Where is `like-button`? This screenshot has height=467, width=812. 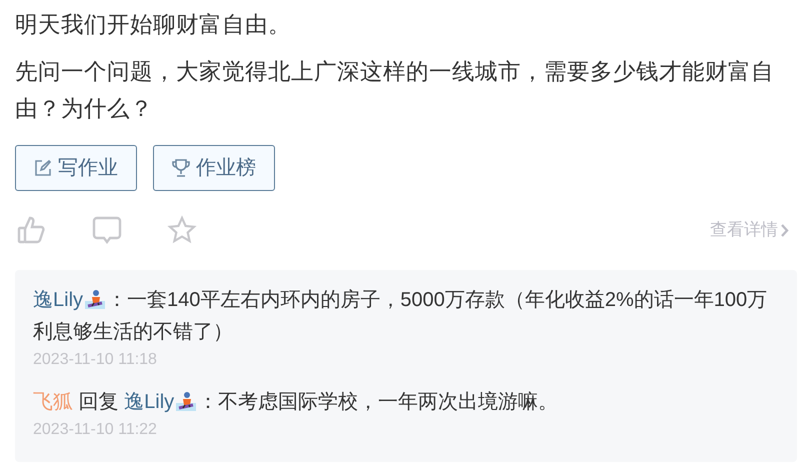
like-button is located at coordinates (32, 230).